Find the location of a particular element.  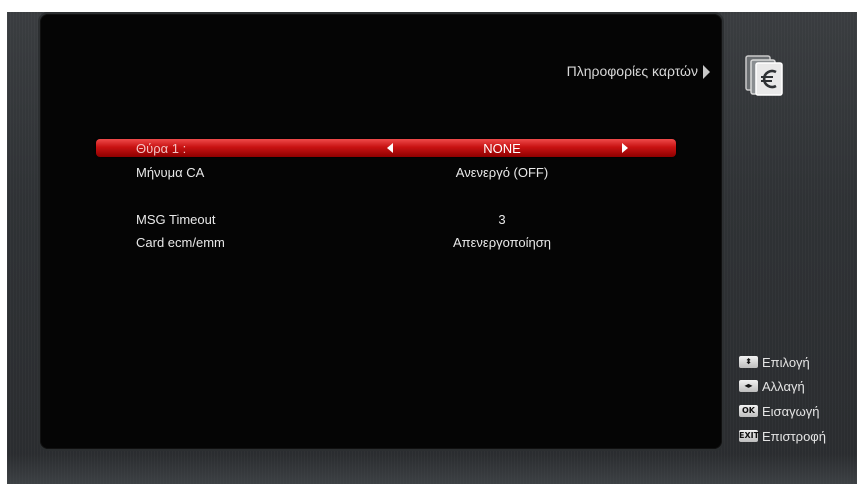

help-change-label: Αλλαγή is located at coordinates (783, 386).